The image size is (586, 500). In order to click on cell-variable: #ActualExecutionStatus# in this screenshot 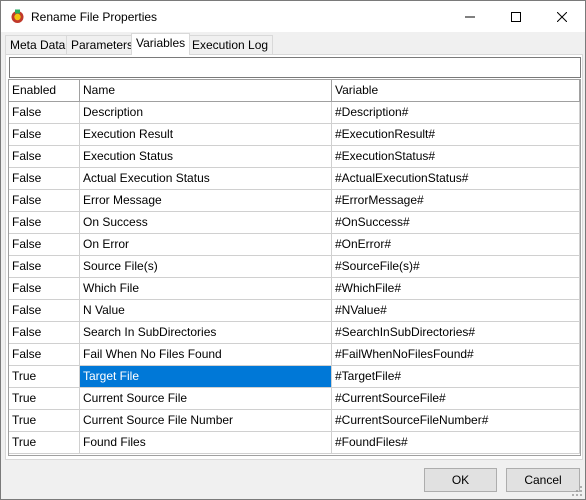, I will do `click(456, 179)`.